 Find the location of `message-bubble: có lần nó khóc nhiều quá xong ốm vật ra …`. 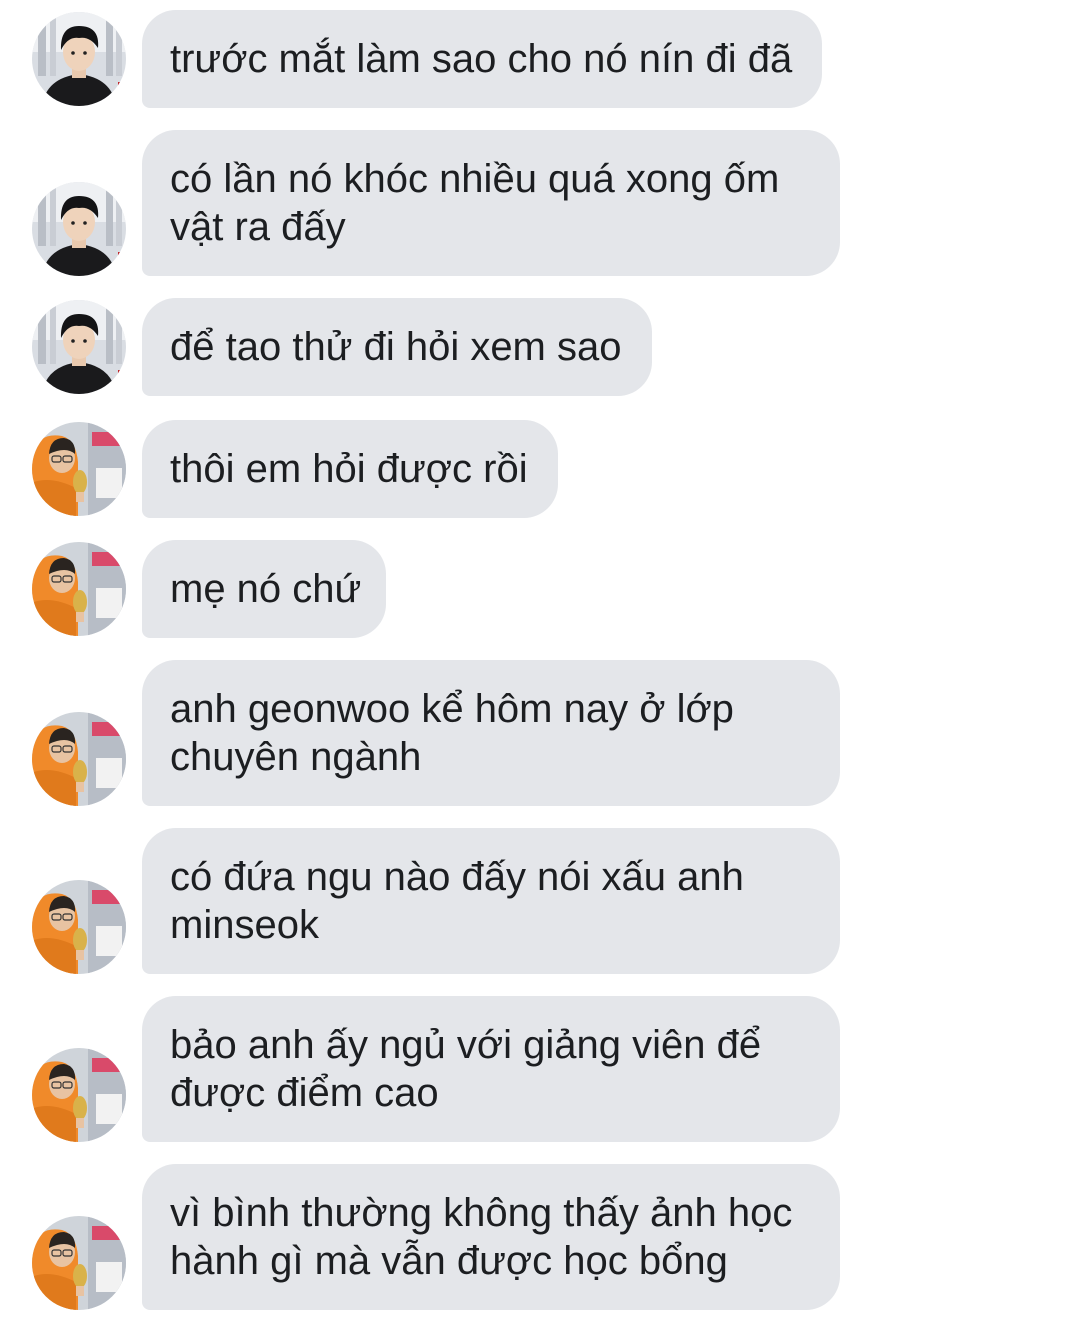

message-bubble: có lần nó khóc nhiều quá xong ốm vật ra … is located at coordinates (491, 203).